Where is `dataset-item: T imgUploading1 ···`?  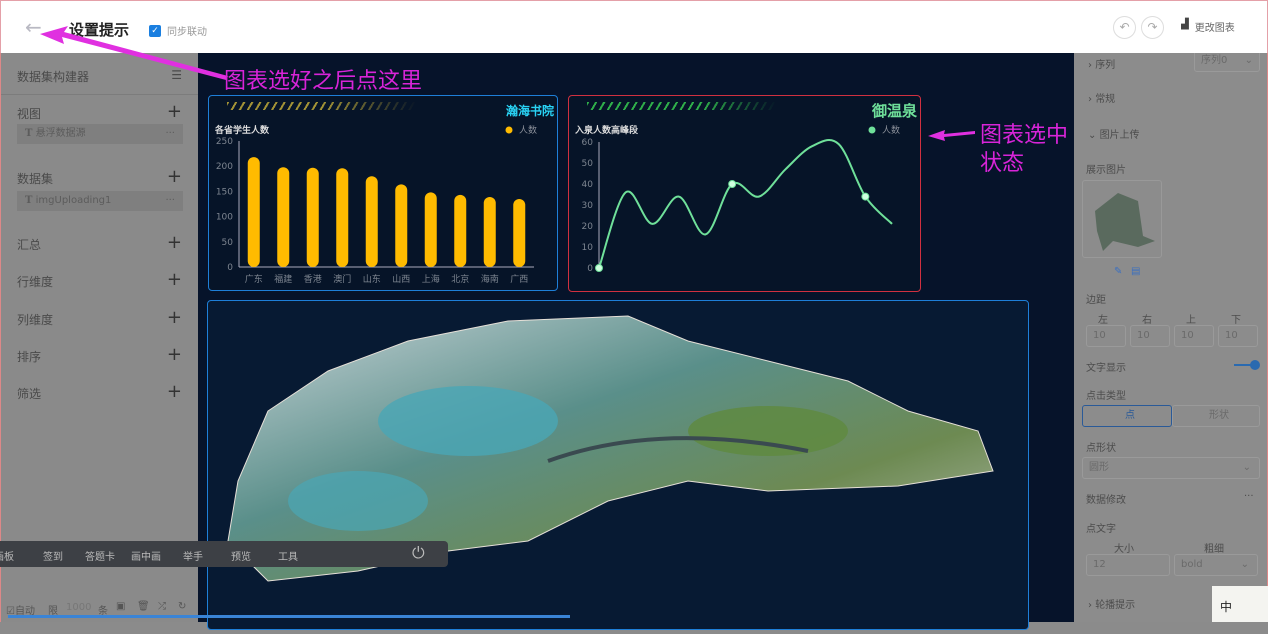
dataset-item: T imgUploading1 ··· is located at coordinates (100, 201).